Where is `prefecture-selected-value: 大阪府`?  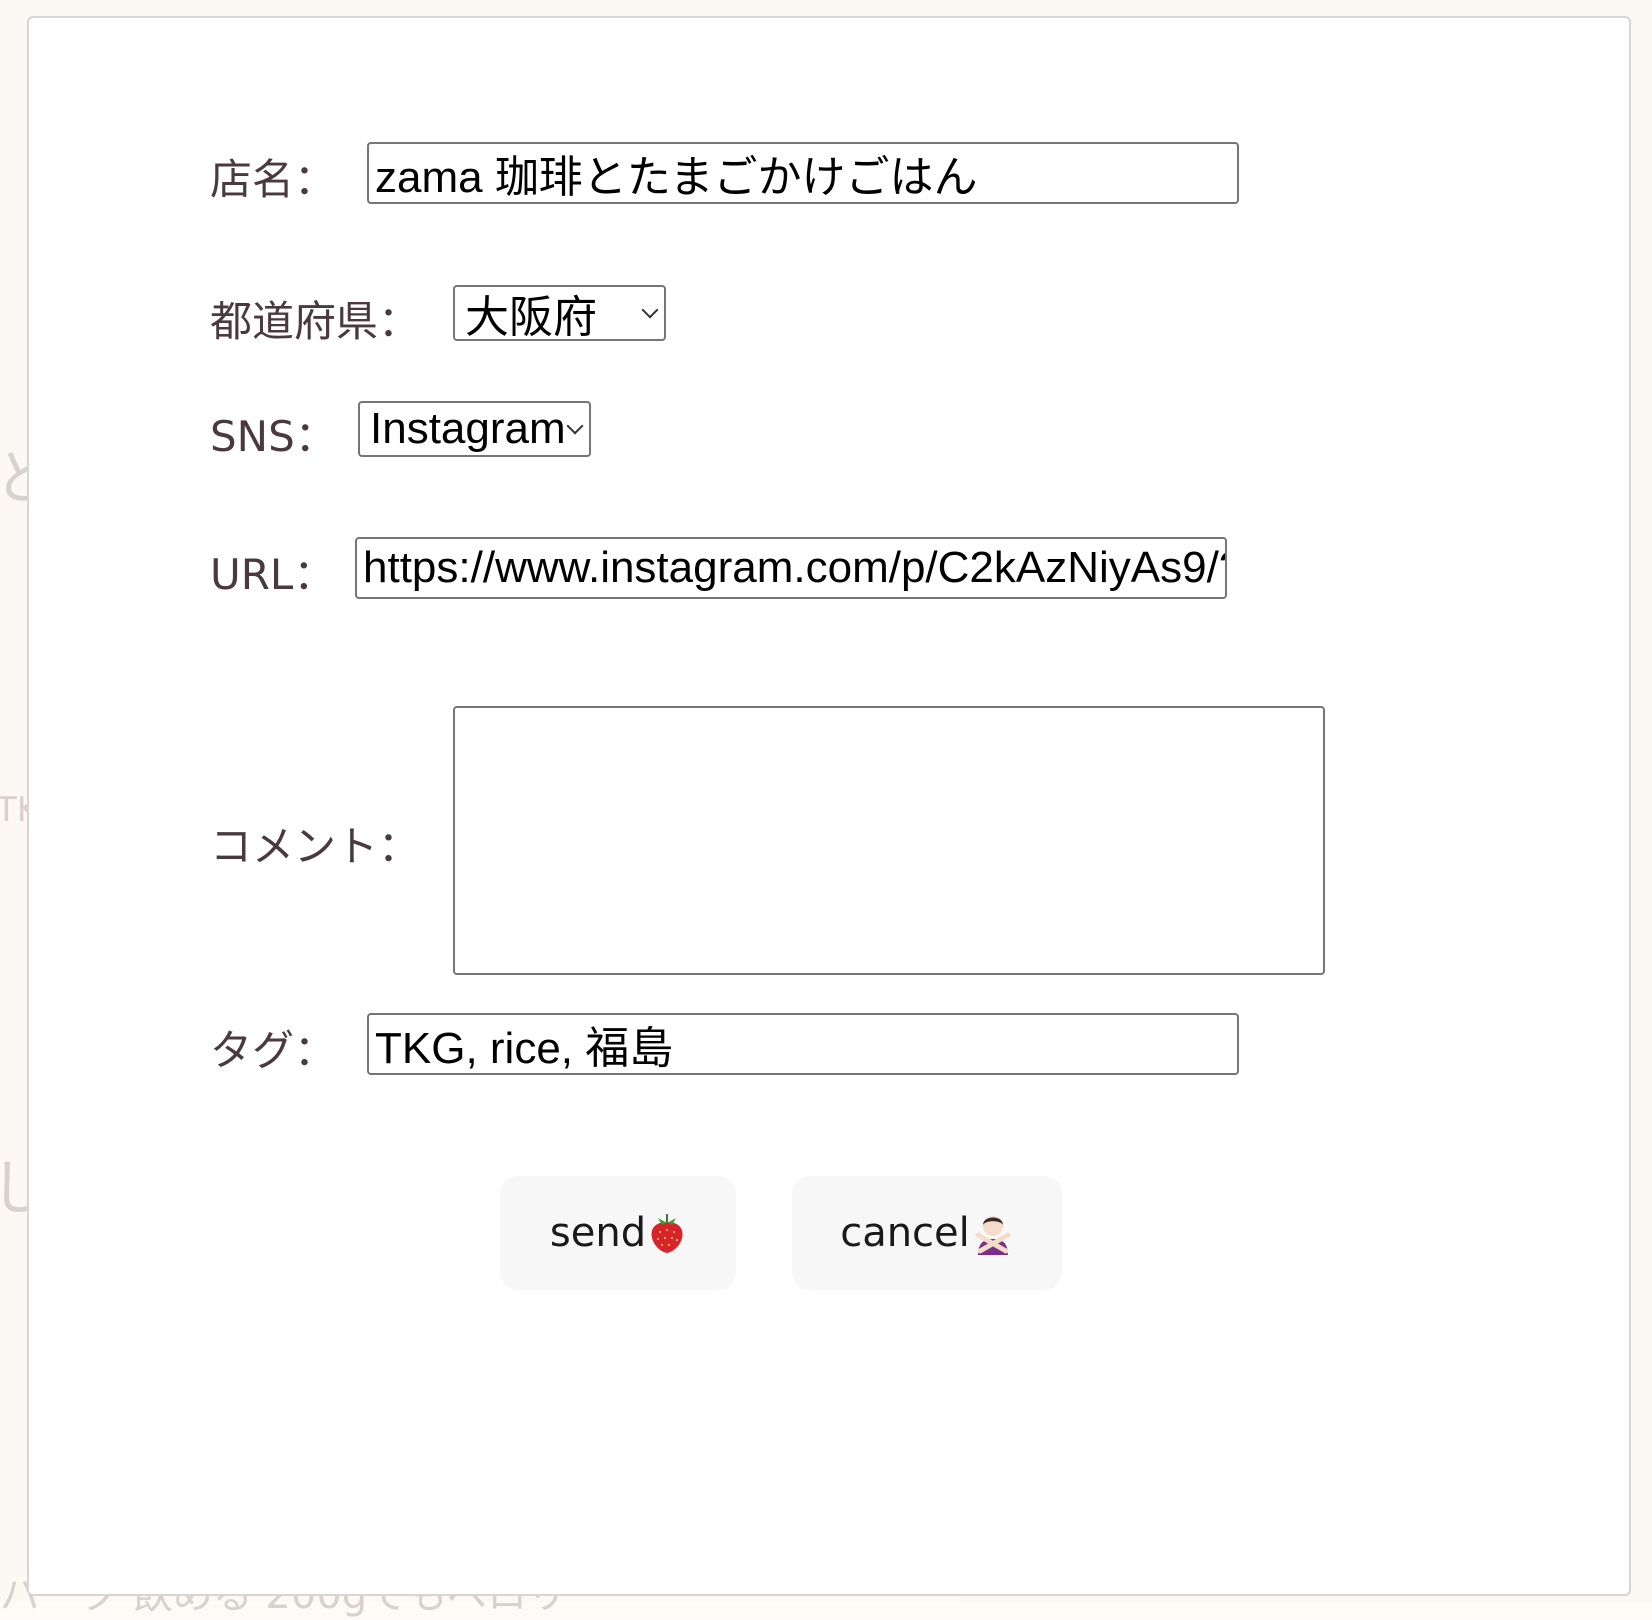
prefecture-selected-value: 大阪府 is located at coordinates (531, 317).